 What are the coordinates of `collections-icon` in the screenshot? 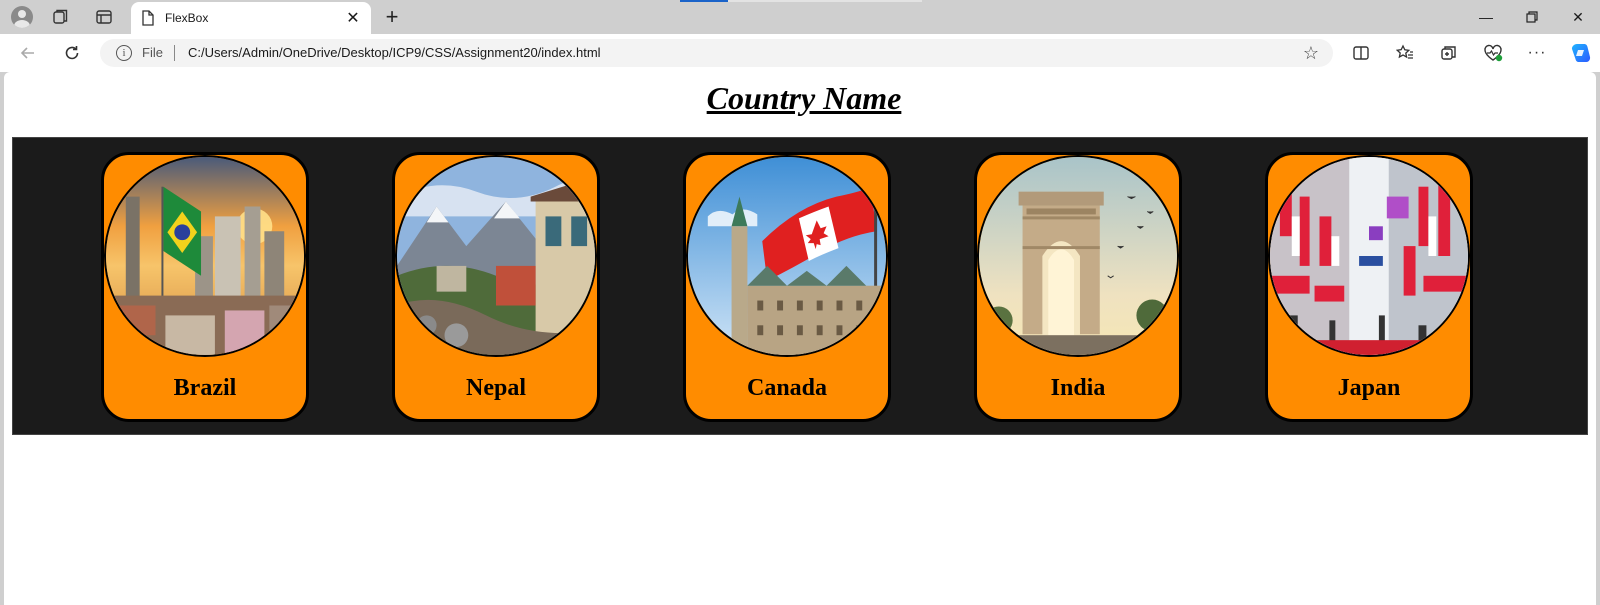 It's located at (1448, 53).